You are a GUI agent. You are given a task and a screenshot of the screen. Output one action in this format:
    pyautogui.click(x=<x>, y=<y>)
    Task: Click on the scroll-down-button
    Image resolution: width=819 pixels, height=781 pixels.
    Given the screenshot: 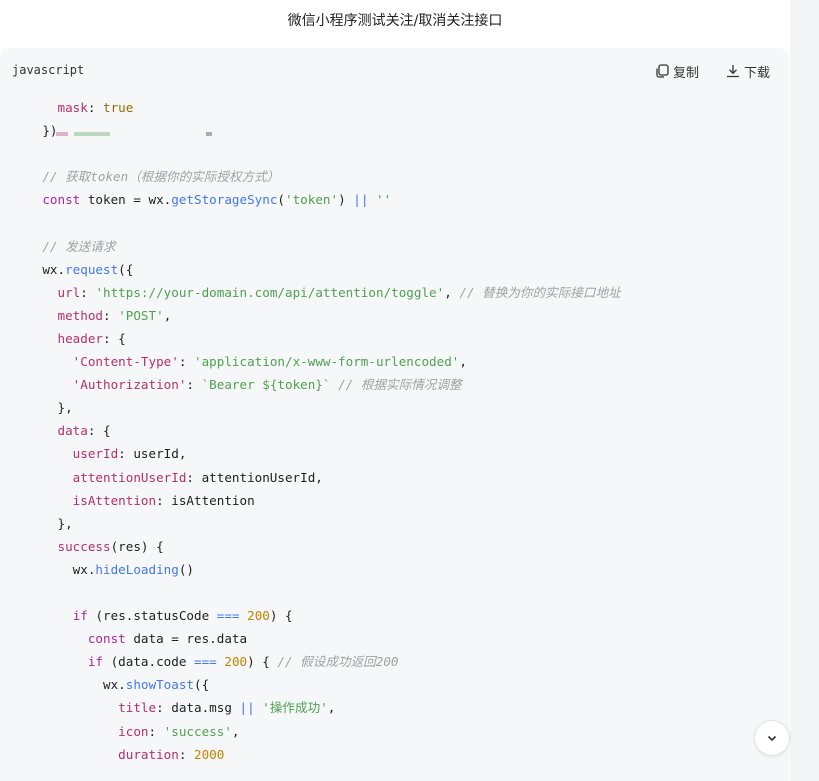 What is the action you would take?
    pyautogui.click(x=772, y=738)
    